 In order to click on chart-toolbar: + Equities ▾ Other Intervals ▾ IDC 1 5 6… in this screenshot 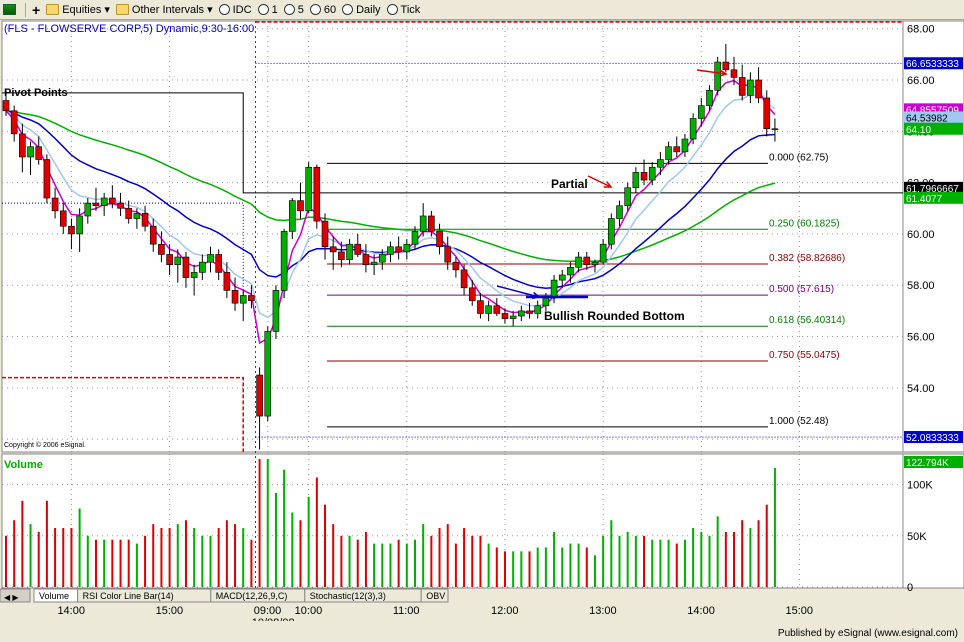, I will do `click(482, 10)`.